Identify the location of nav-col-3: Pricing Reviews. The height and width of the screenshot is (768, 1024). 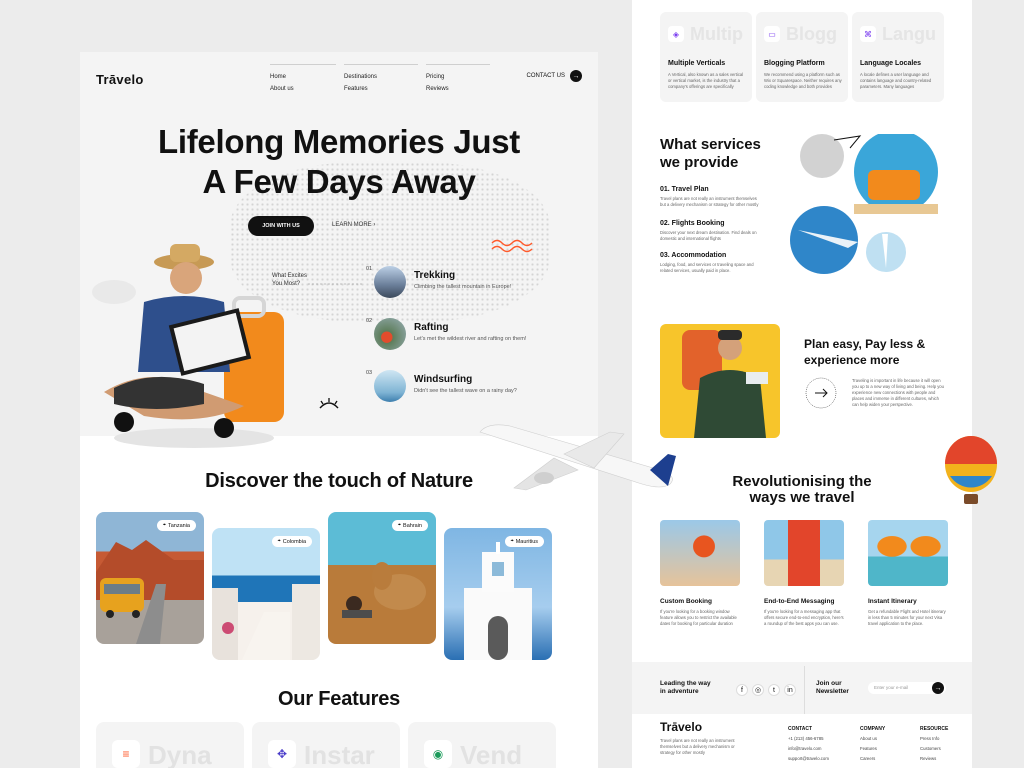
(458, 79).